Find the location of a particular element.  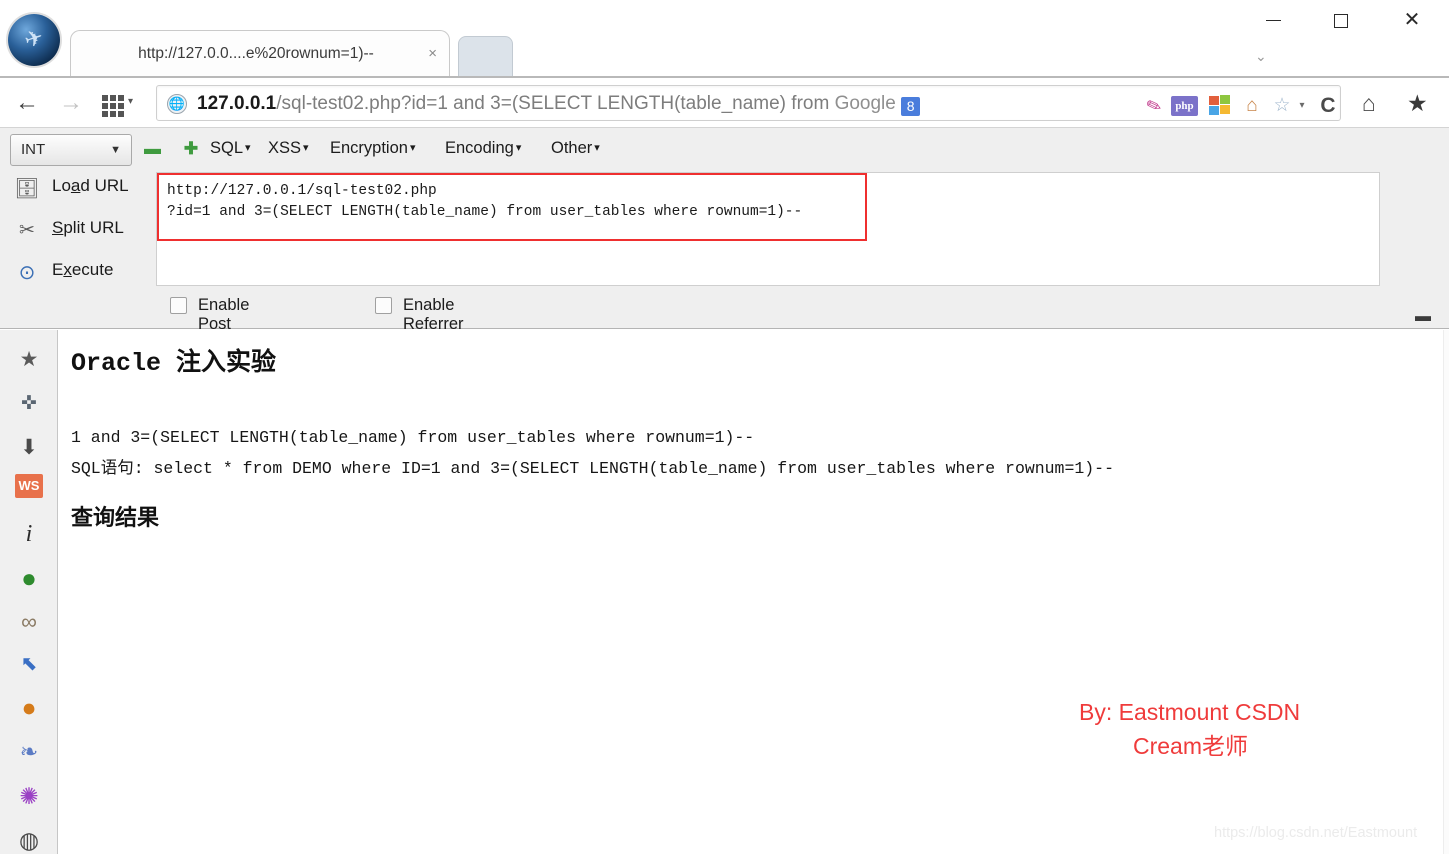

close-button: ✕ is located at coordinates (1412, 20).